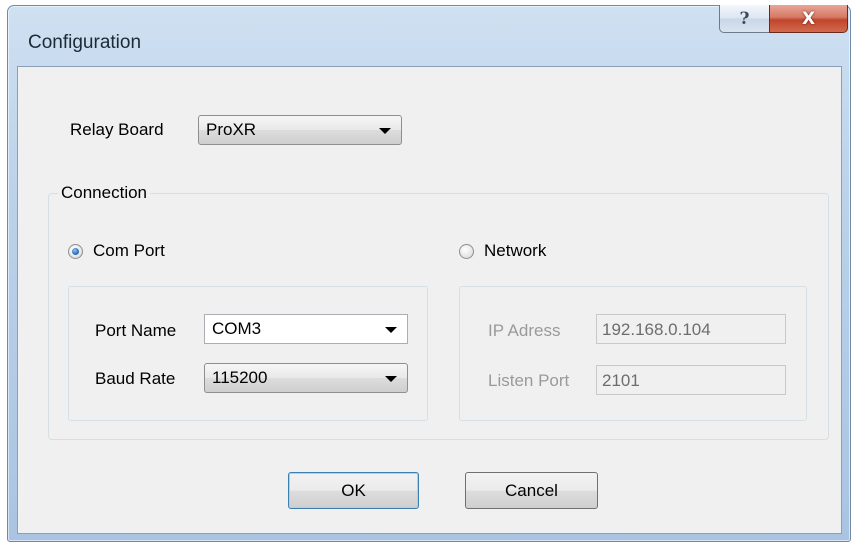 This screenshot has width=859, height=547. I want to click on com-port-radio: Com Port, so click(116, 251).